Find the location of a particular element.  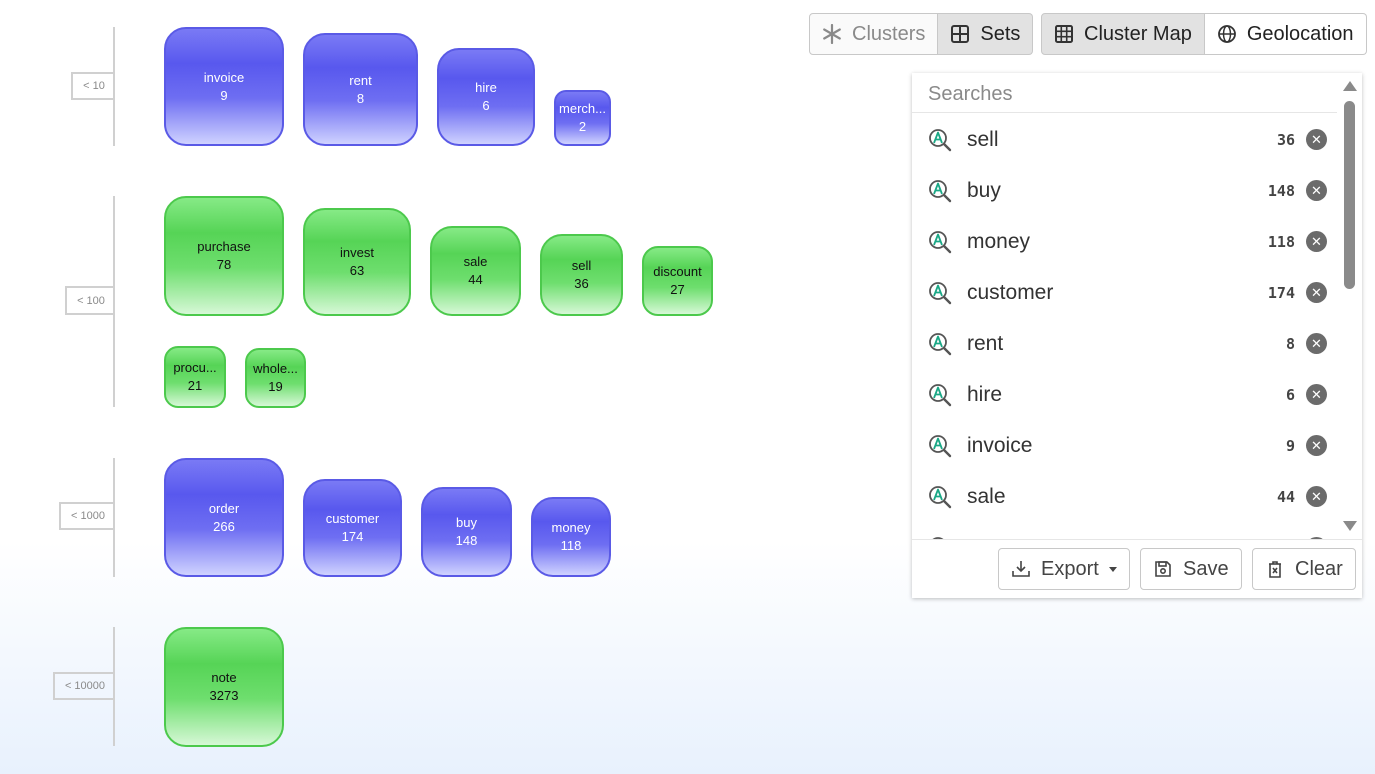

search-term: money is located at coordinates (999, 241).